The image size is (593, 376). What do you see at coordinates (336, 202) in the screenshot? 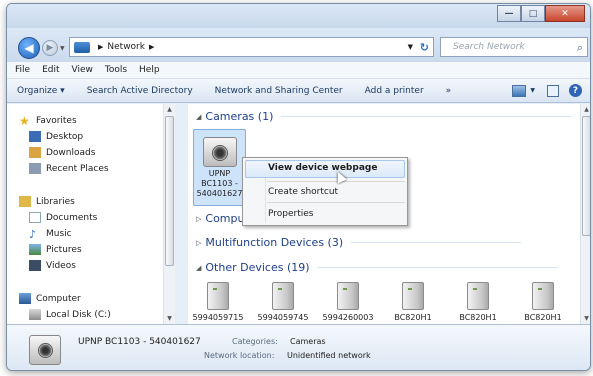
I see `menu-separator` at bounding box center [336, 202].